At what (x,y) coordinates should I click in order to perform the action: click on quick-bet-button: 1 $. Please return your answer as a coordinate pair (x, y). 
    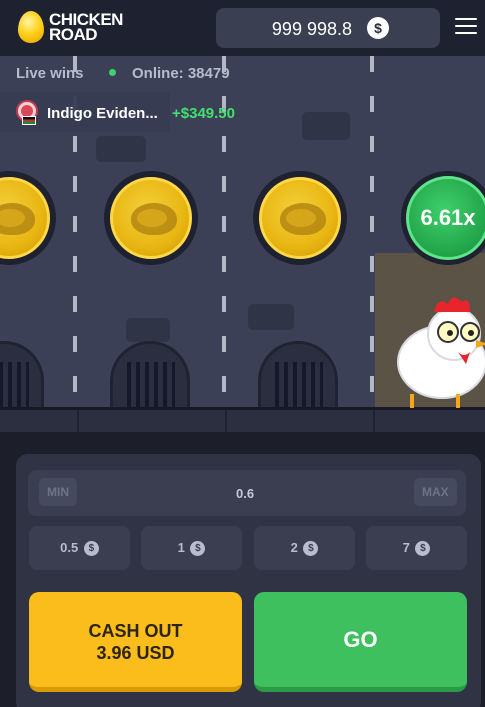
    Looking at the image, I should click on (191, 548).